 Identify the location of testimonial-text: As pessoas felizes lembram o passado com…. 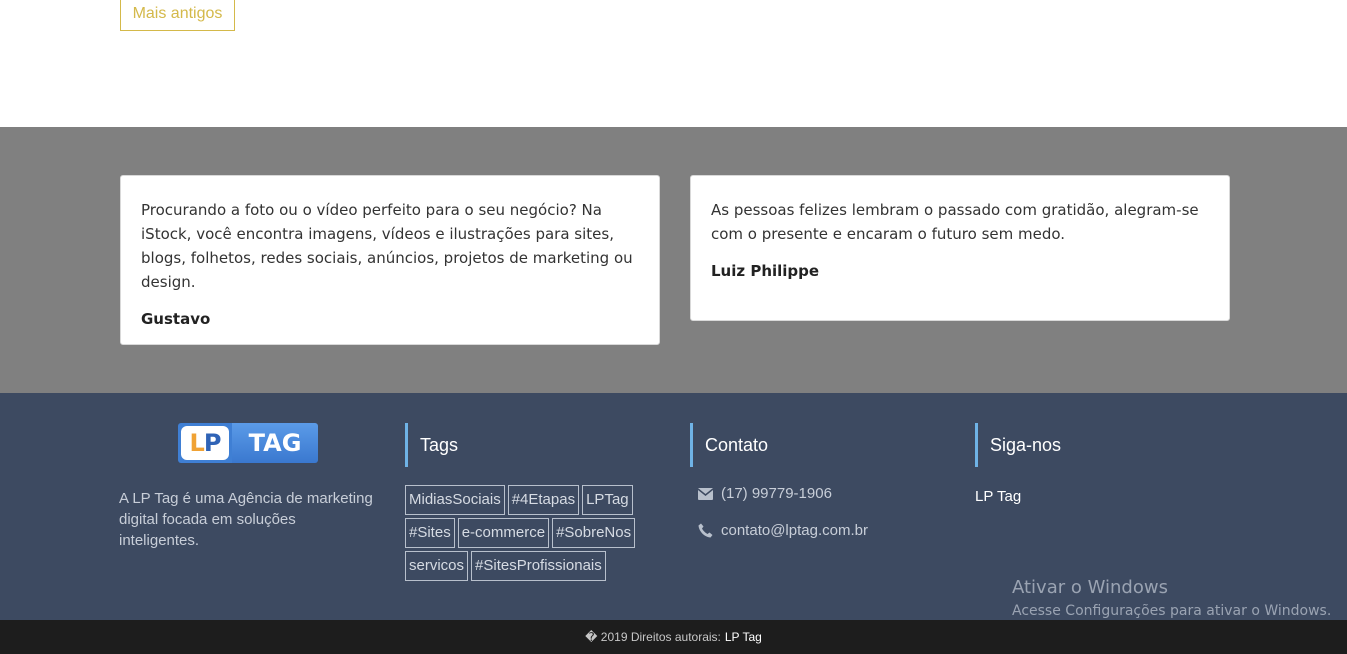
(955, 222).